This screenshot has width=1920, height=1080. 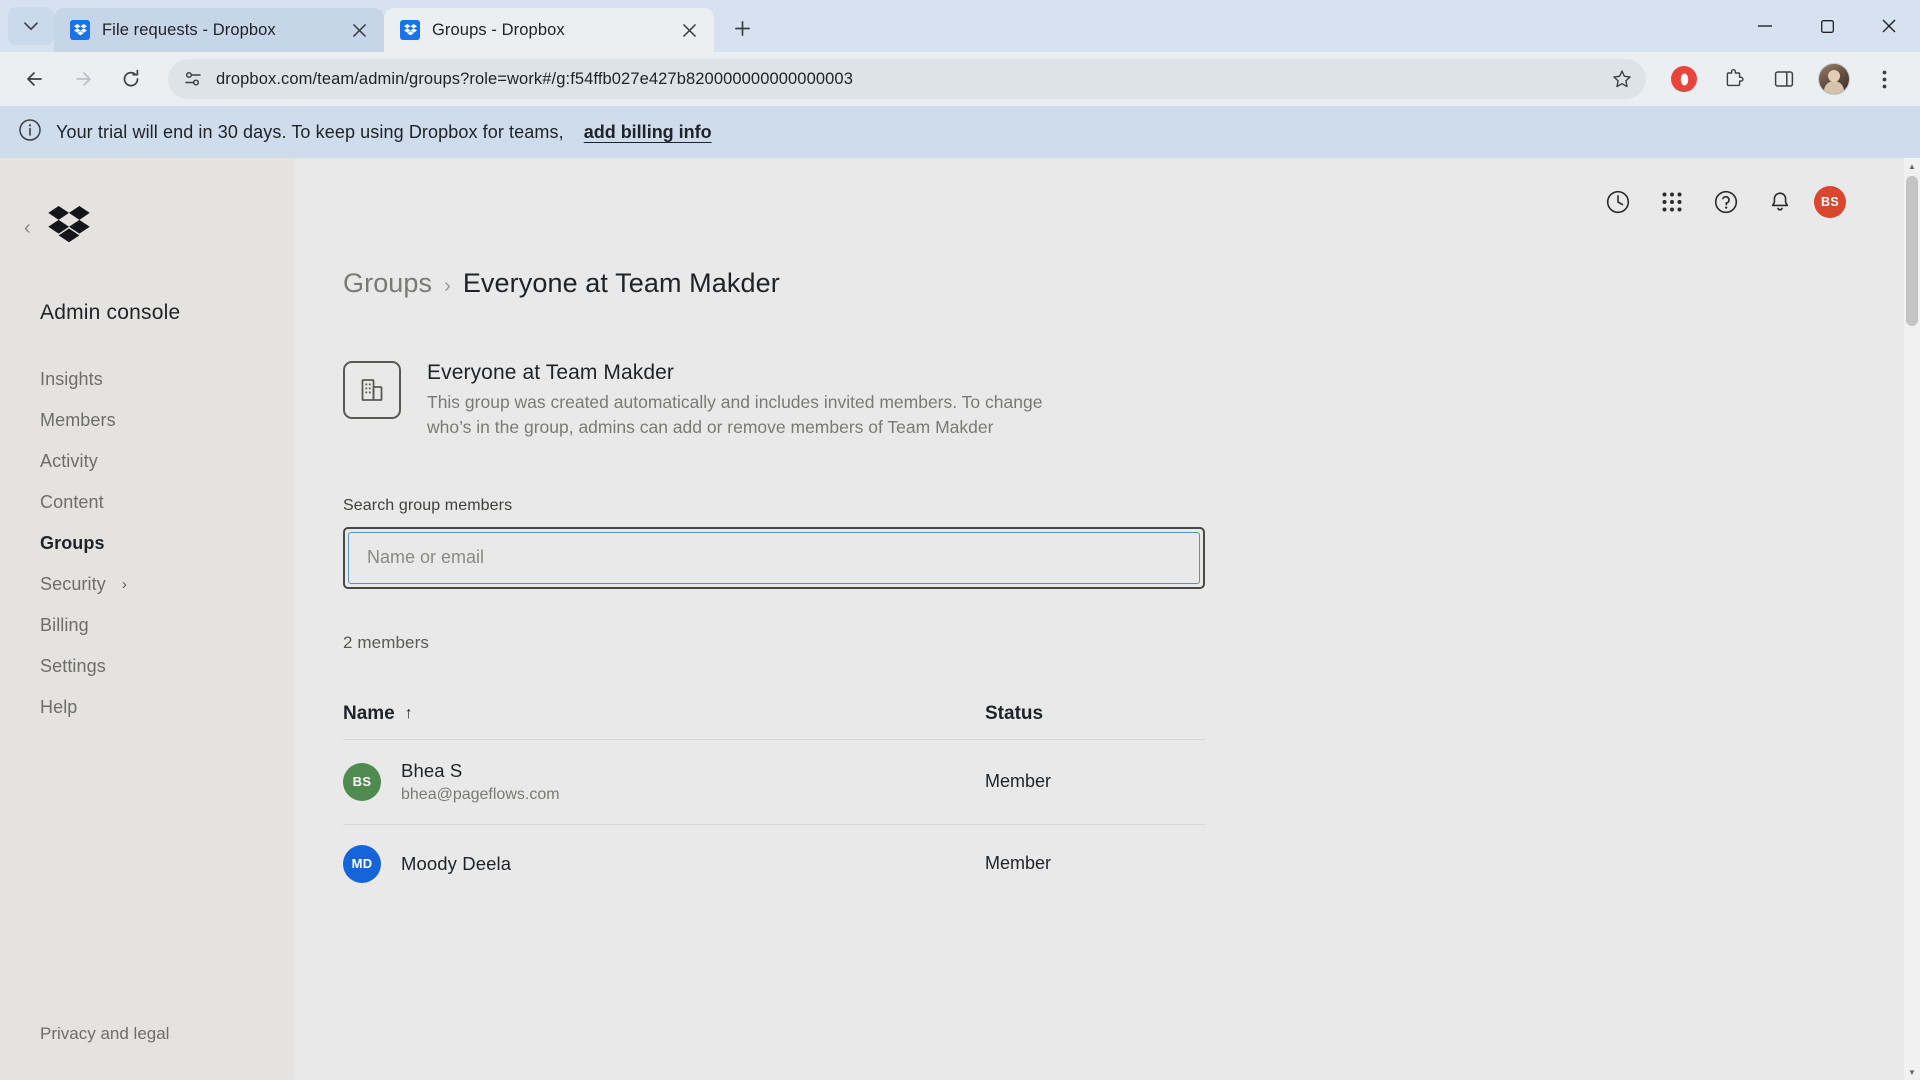 I want to click on sidebar-item-label: Members, so click(x=78, y=420).